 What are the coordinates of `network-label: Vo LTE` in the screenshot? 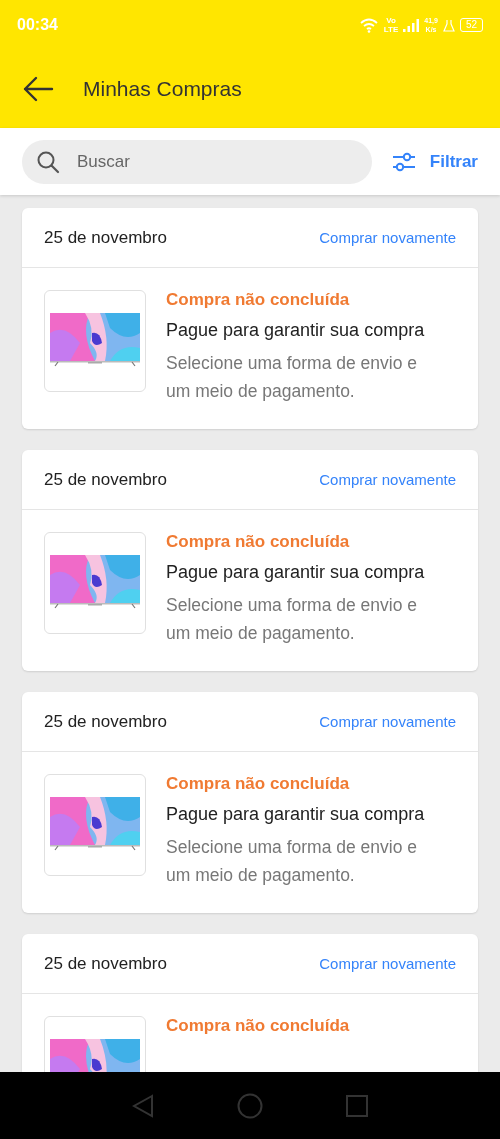 It's located at (391, 25).